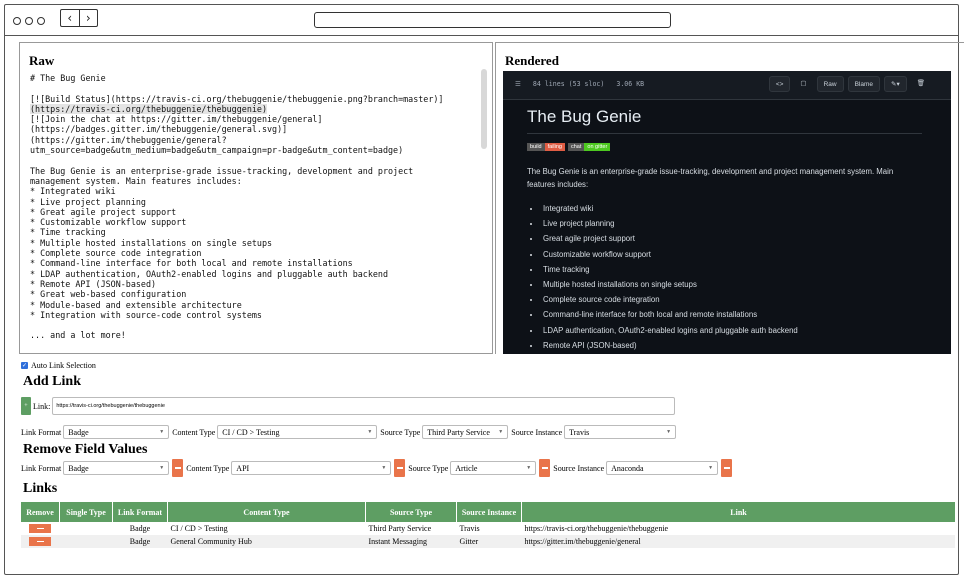 This screenshot has width=964, height=579. I want to click on maximize-window-icon, so click(41, 21).